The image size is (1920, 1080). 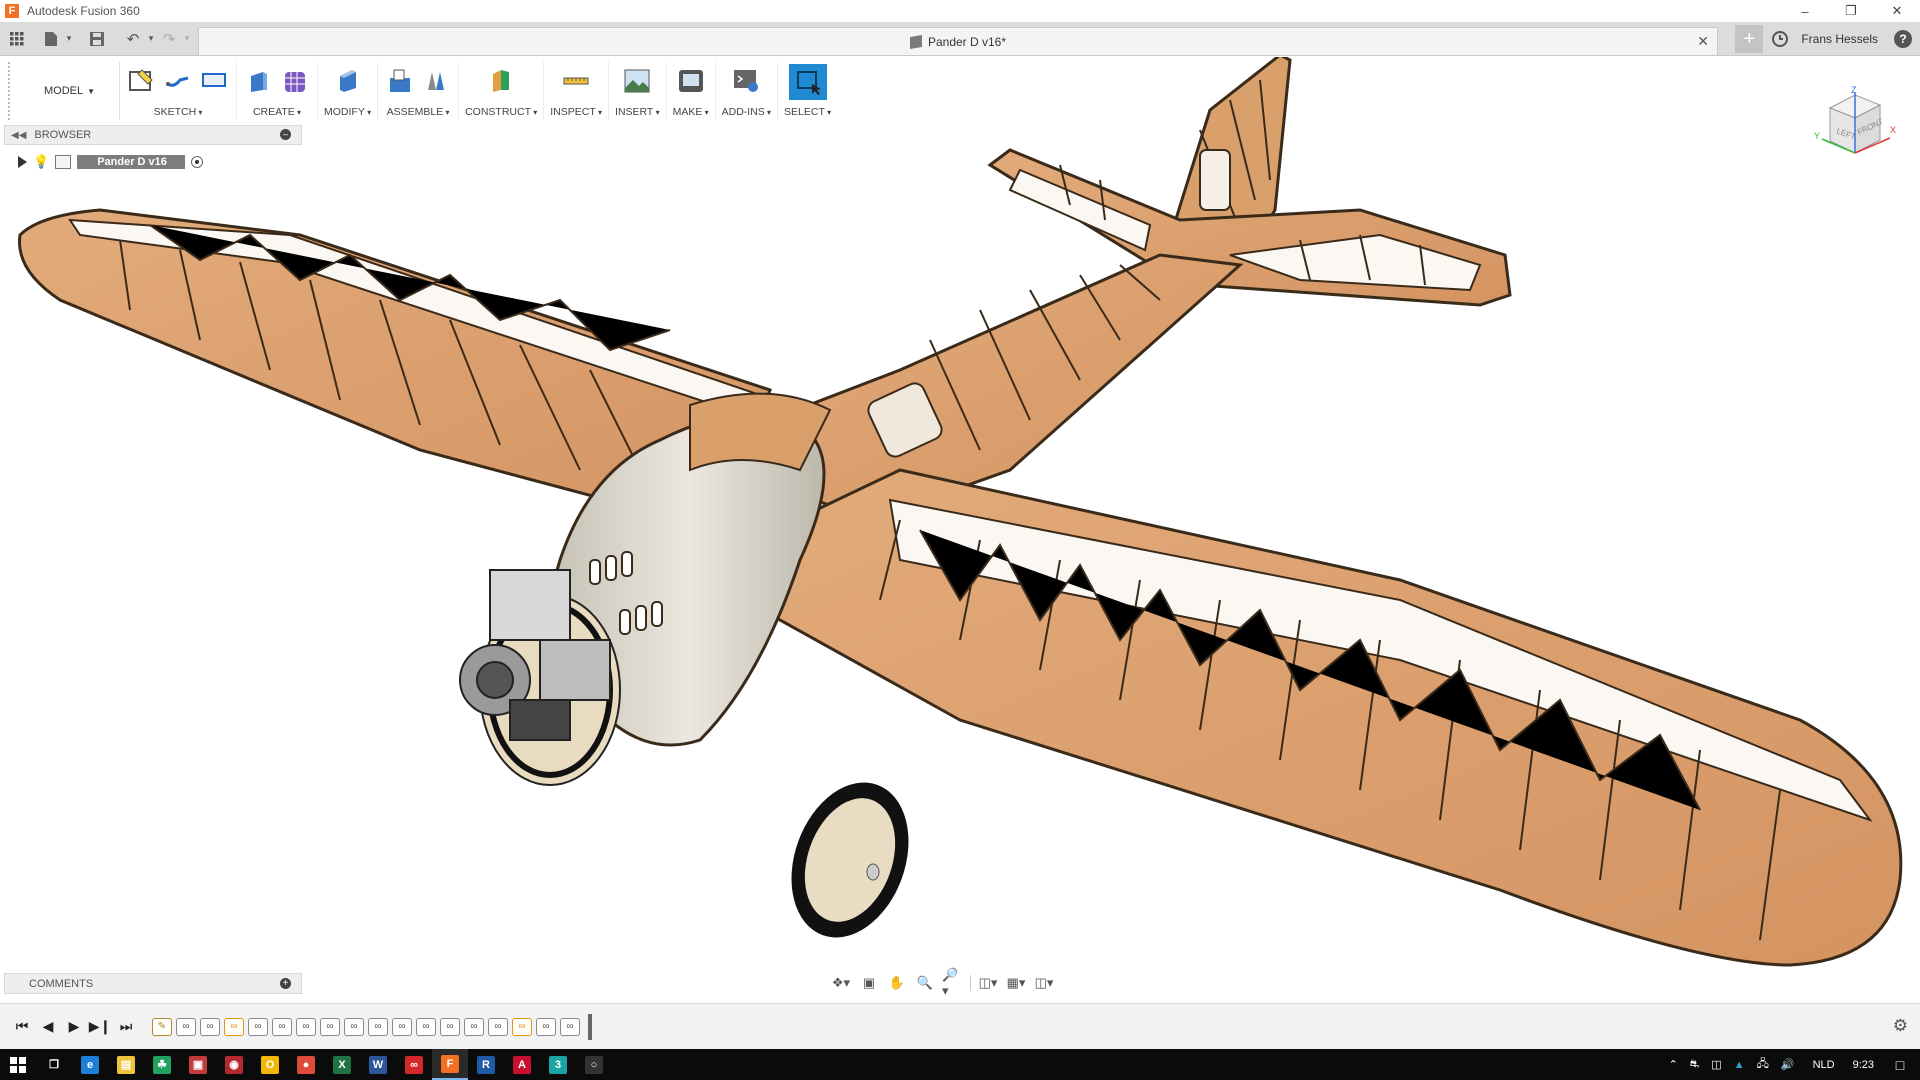 What do you see at coordinates (1900, 1026) in the screenshot?
I see `timeline-settings-gear-icon: ⚙` at bounding box center [1900, 1026].